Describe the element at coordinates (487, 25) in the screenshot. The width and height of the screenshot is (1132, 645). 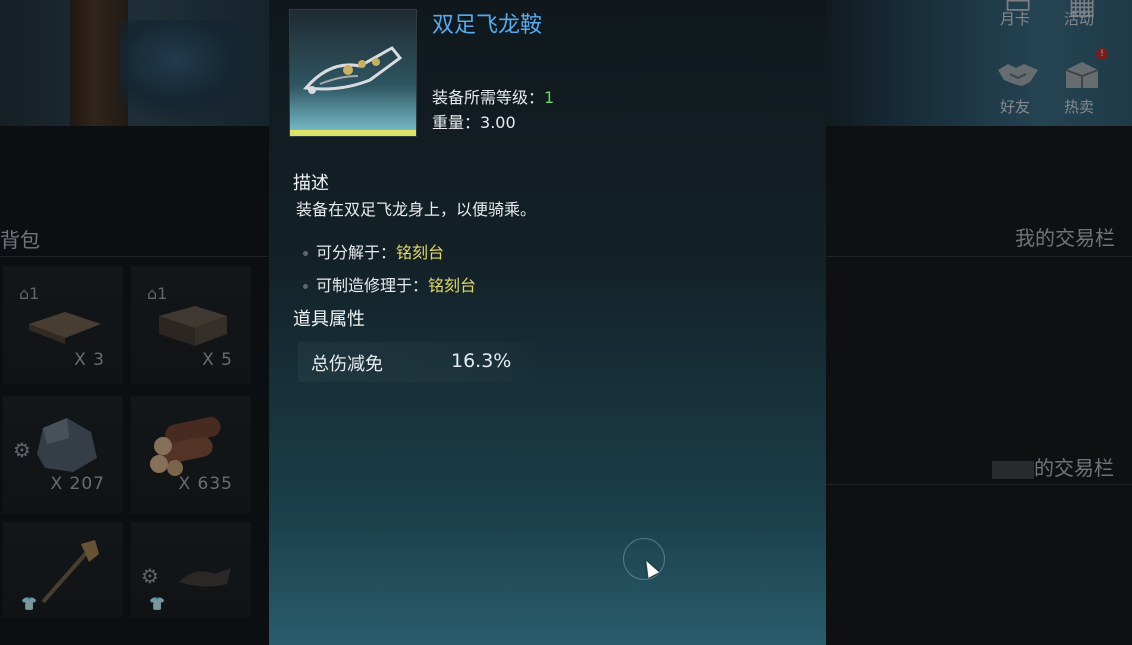
I see `item-name: 双足飞龙鞍` at that location.